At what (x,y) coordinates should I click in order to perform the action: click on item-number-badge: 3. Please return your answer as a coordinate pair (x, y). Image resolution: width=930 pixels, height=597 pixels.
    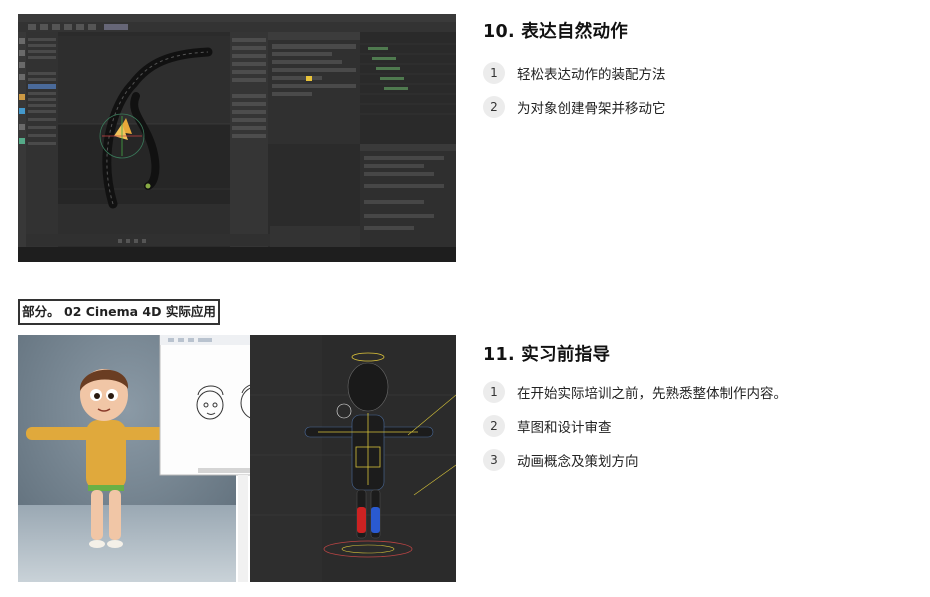
    Looking at the image, I should click on (494, 460).